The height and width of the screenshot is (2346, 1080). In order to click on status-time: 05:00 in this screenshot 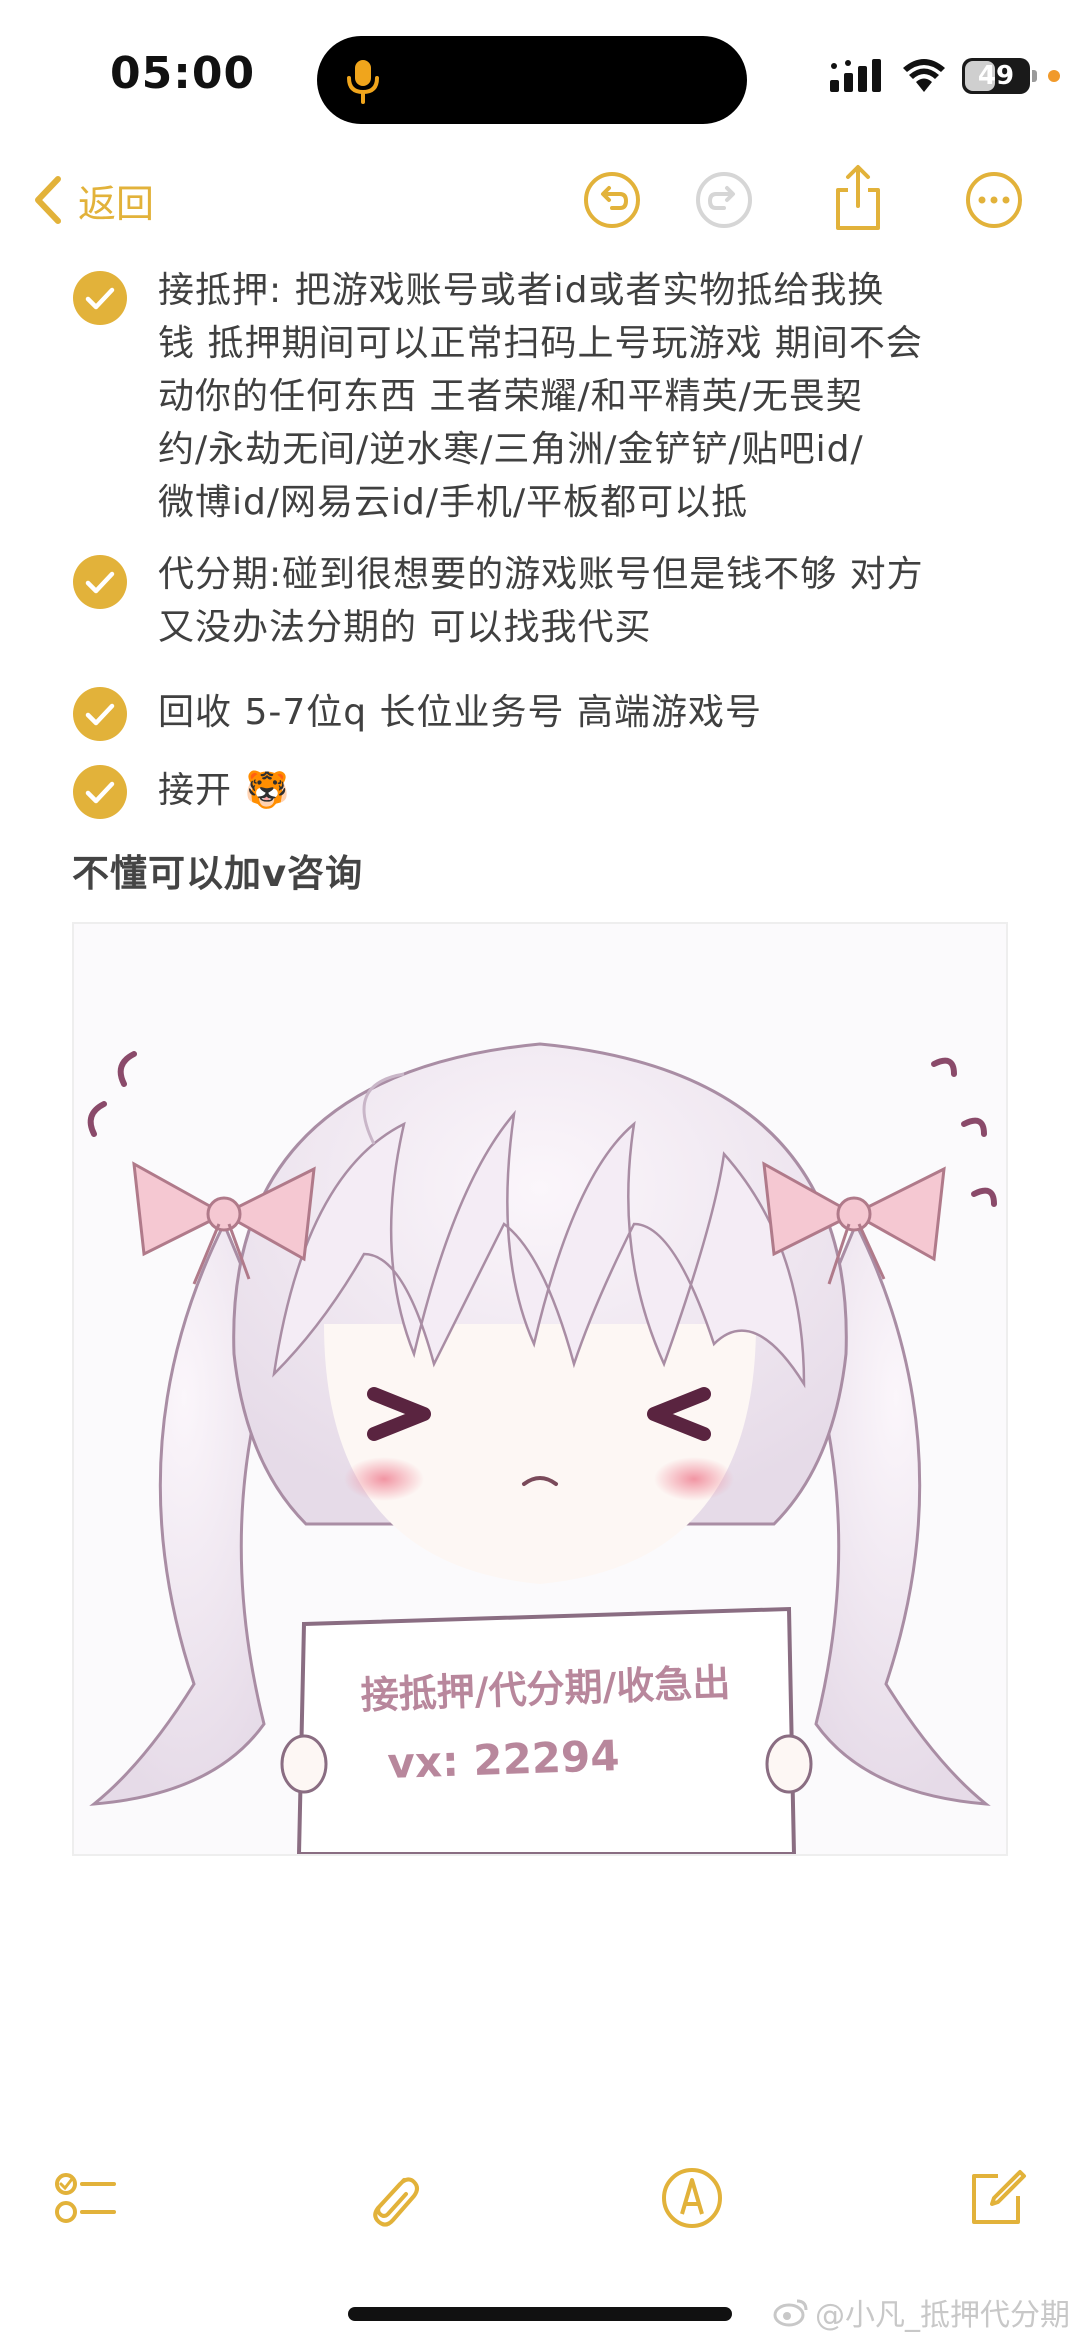, I will do `click(183, 73)`.